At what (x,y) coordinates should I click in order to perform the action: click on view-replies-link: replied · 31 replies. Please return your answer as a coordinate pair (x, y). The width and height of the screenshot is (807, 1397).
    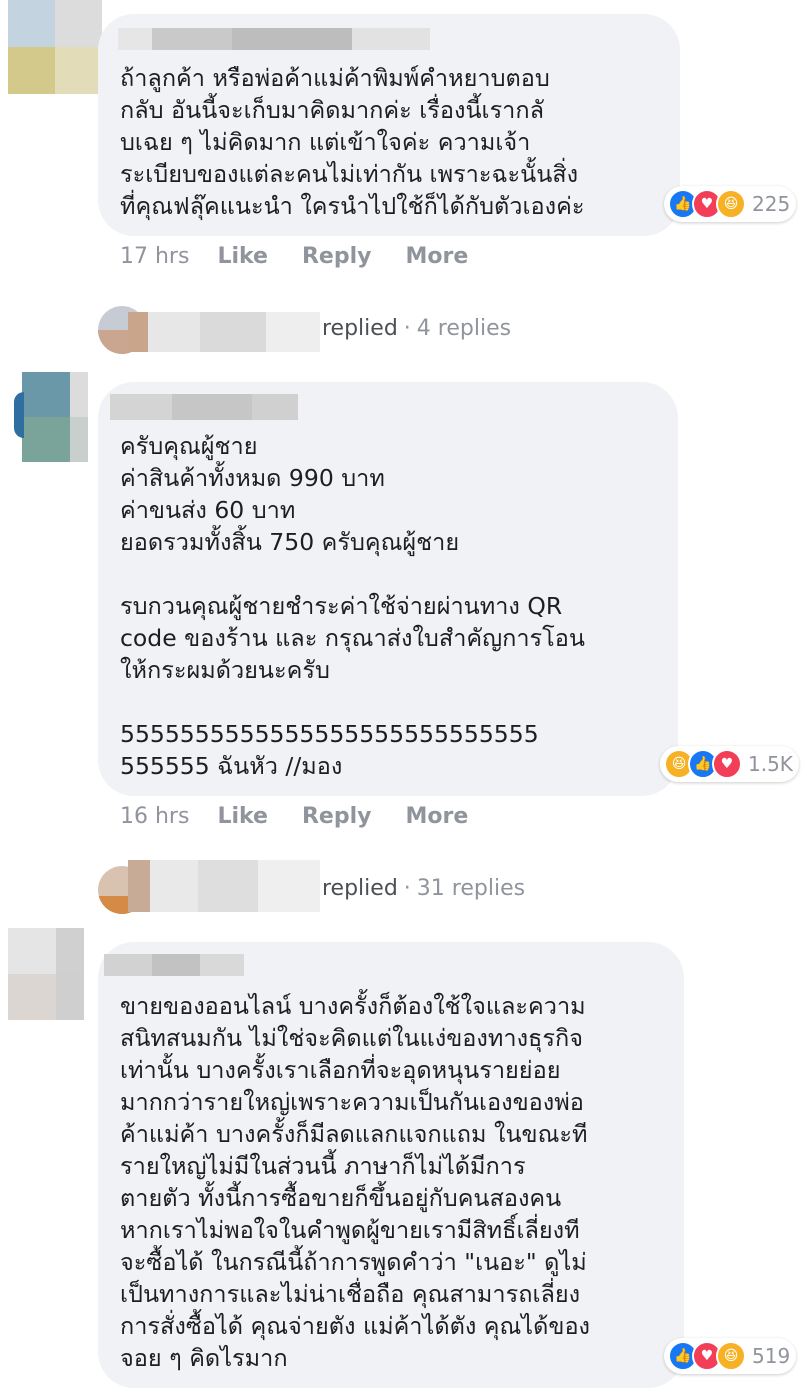
    Looking at the image, I should click on (423, 888).